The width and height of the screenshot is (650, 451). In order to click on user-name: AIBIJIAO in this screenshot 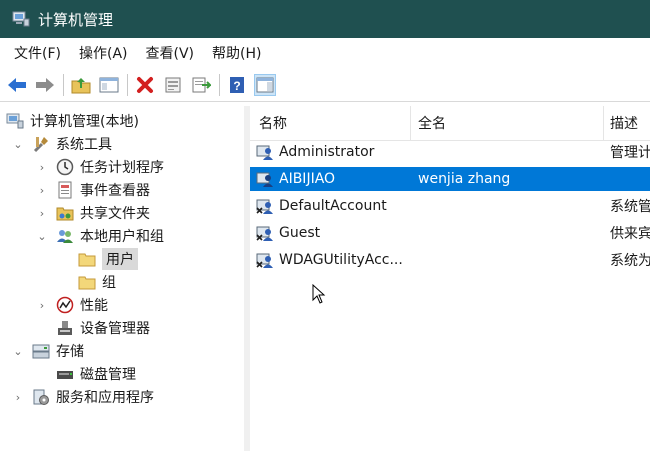, I will do `click(307, 179)`.